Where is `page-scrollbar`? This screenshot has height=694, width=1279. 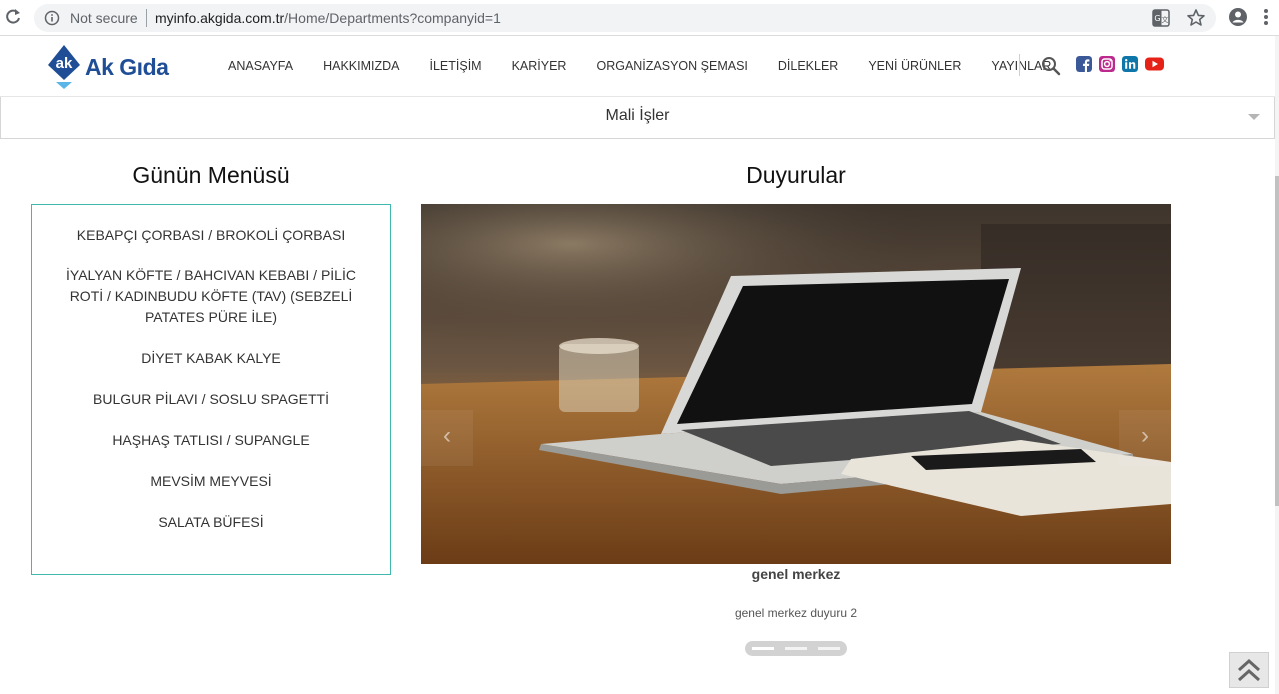 page-scrollbar is located at coordinates (1277, 365).